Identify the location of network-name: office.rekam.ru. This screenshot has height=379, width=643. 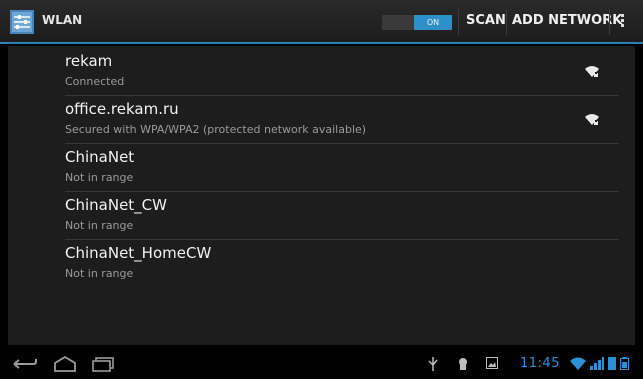
(122, 109).